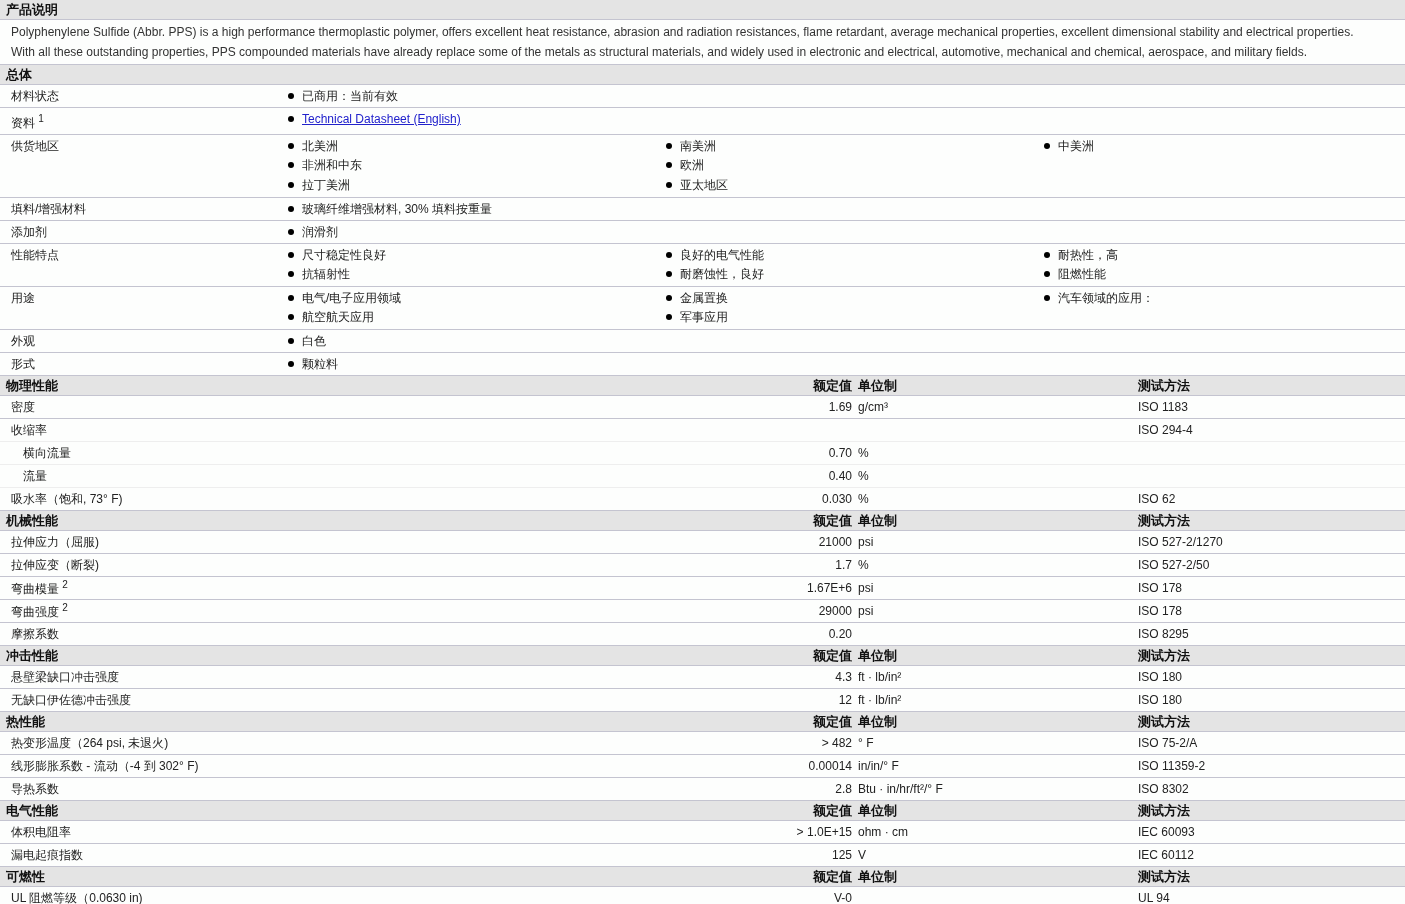 The width and height of the screenshot is (1405, 904). I want to click on property-label: 填料/增强材料, so click(49, 209).